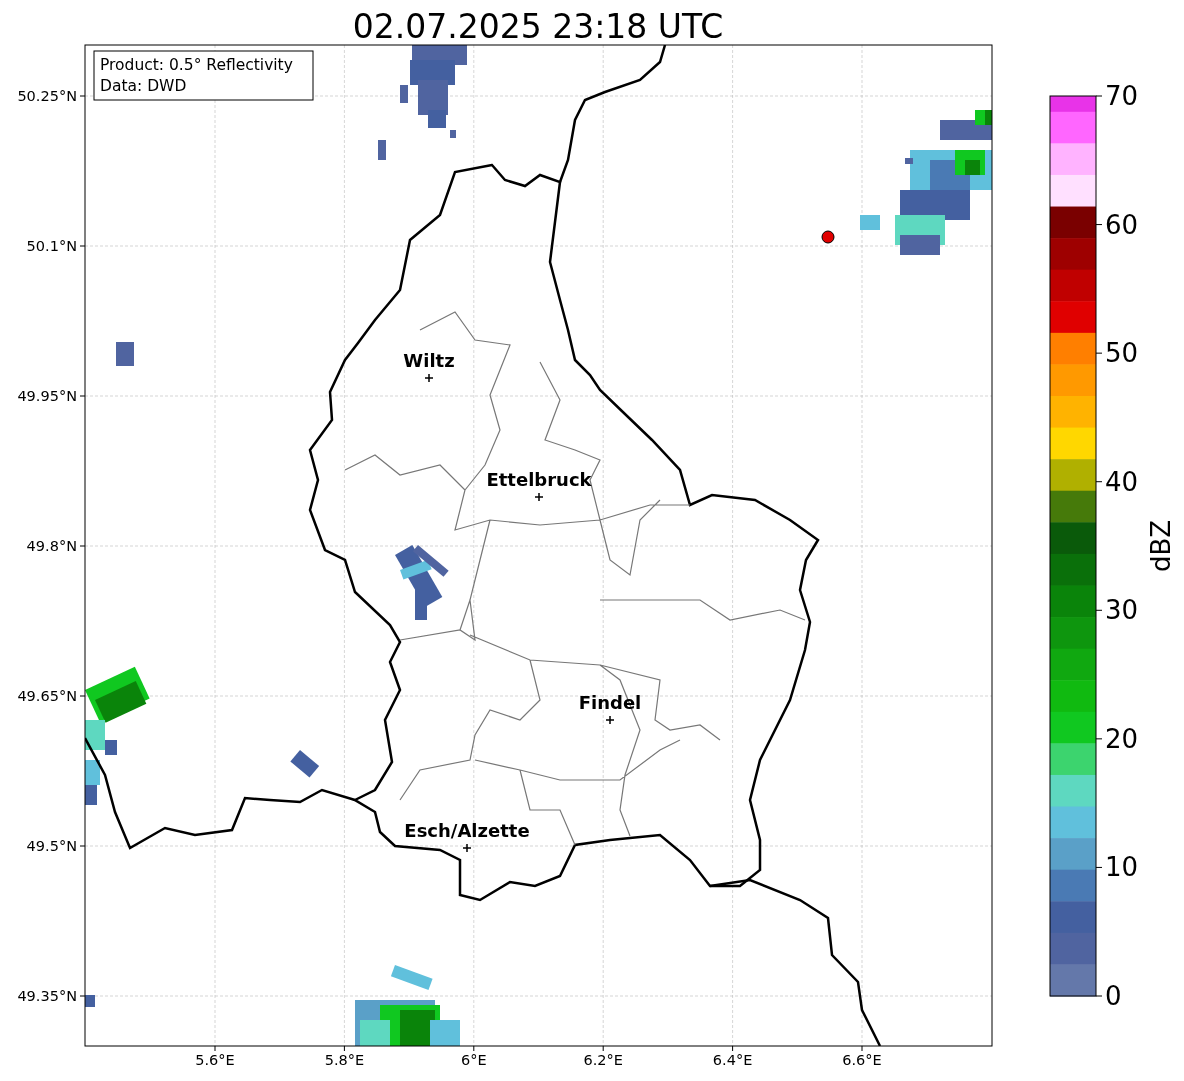 The image size is (1184, 1081). Describe the element at coordinates (1122, 96) in the screenshot. I see `colorbar-tick-label: 70` at that location.